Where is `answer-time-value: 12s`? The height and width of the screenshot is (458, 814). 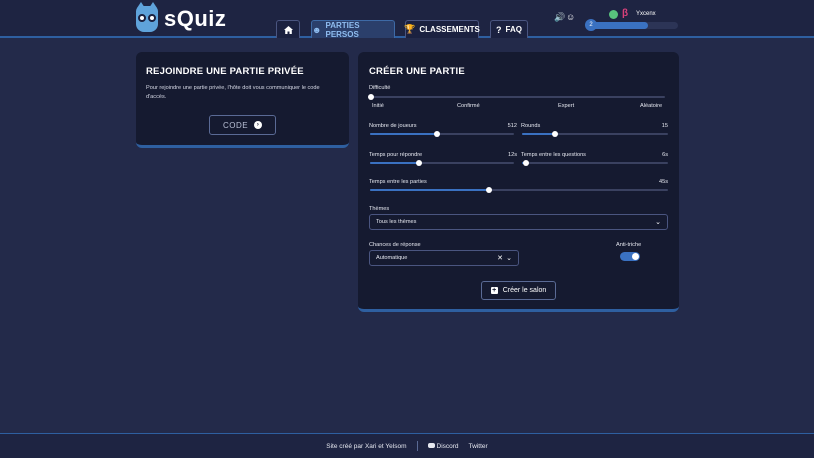
answer-time-value: 12s is located at coordinates (512, 155).